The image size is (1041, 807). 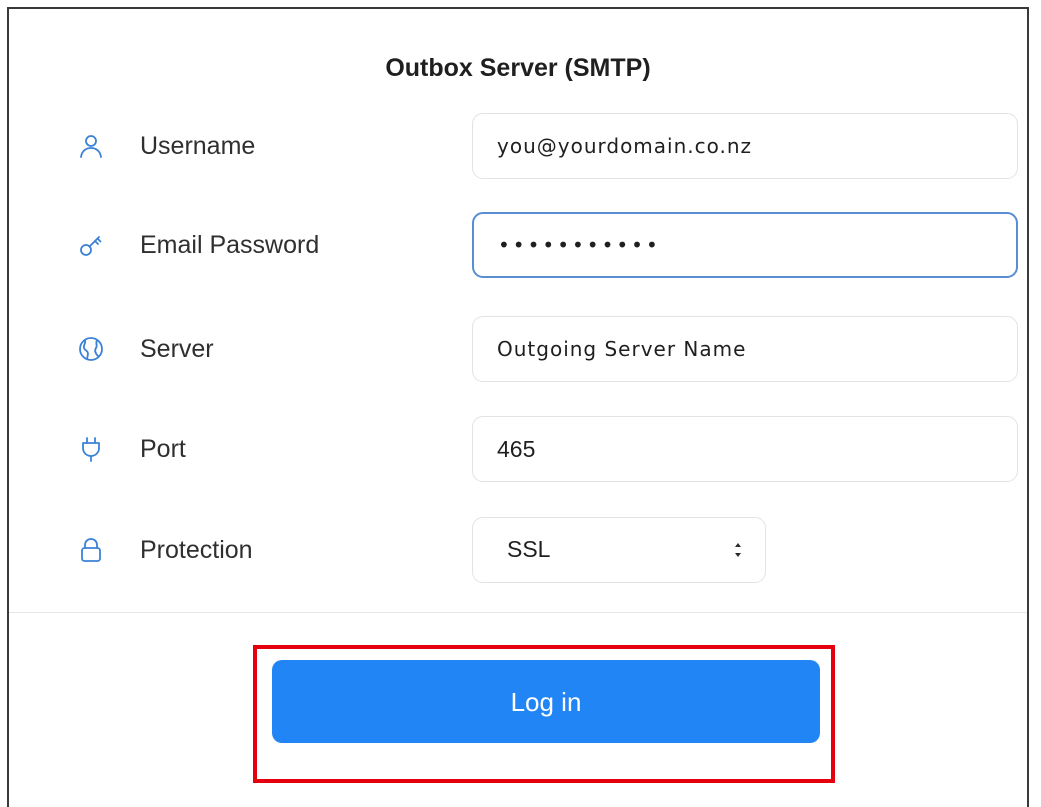 I want to click on password-value: •••••••••••, so click(x=579, y=245).